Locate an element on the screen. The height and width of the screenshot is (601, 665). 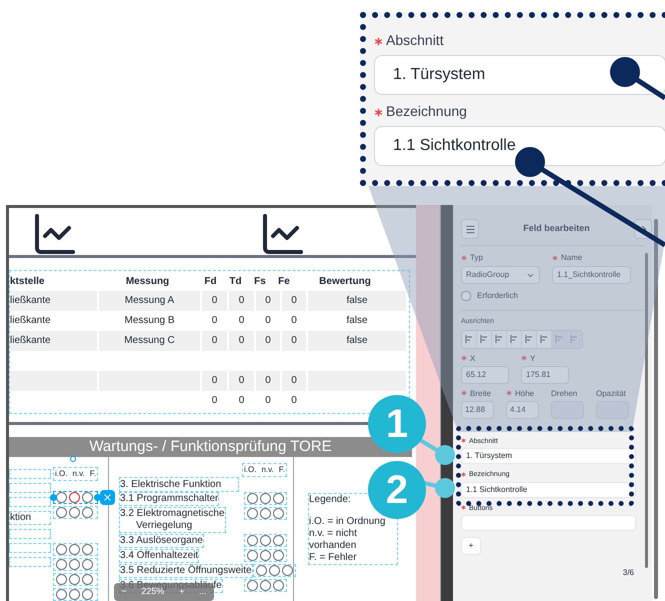
column-header: Td is located at coordinates (235, 281).